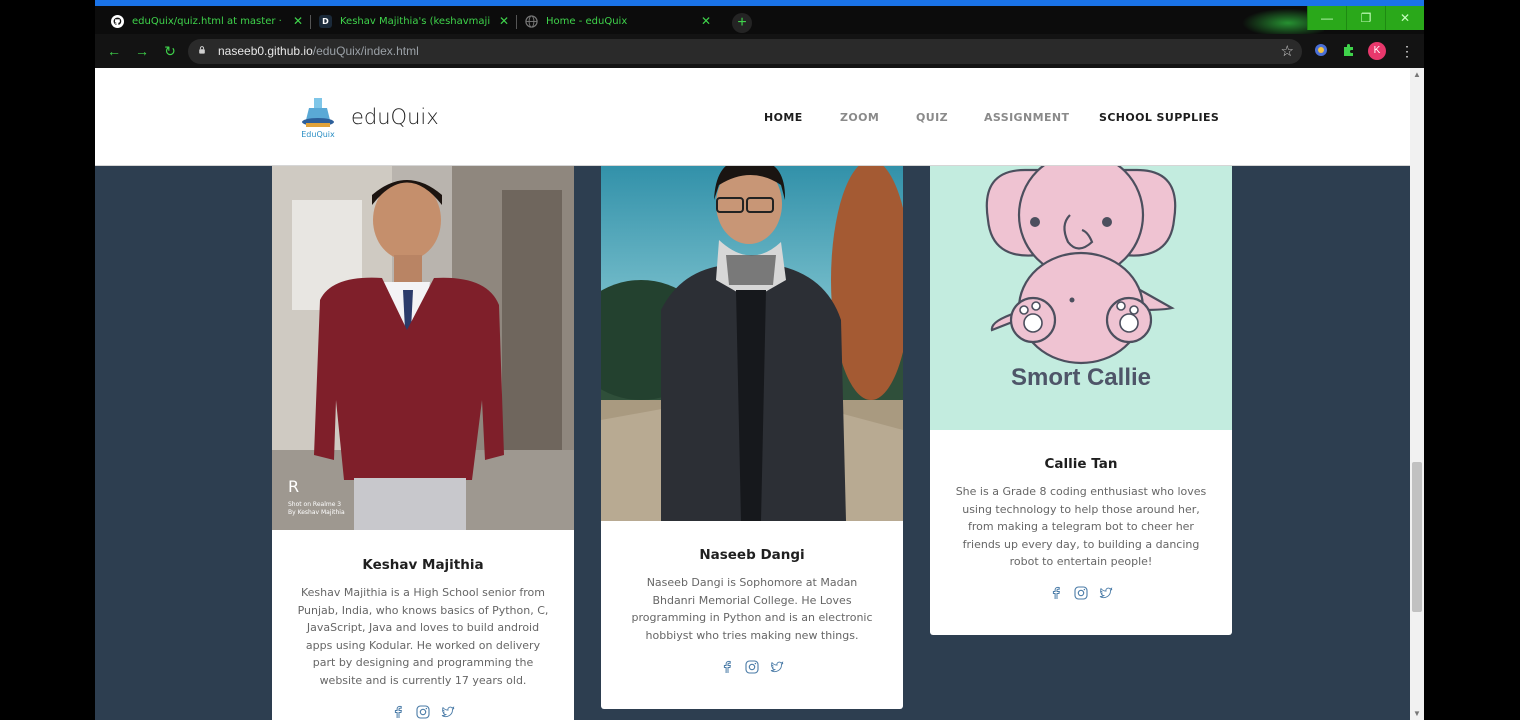 The image size is (1520, 720). What do you see at coordinates (1417, 713) in the screenshot?
I see `scroll-down-arrow-icon: ▼` at bounding box center [1417, 713].